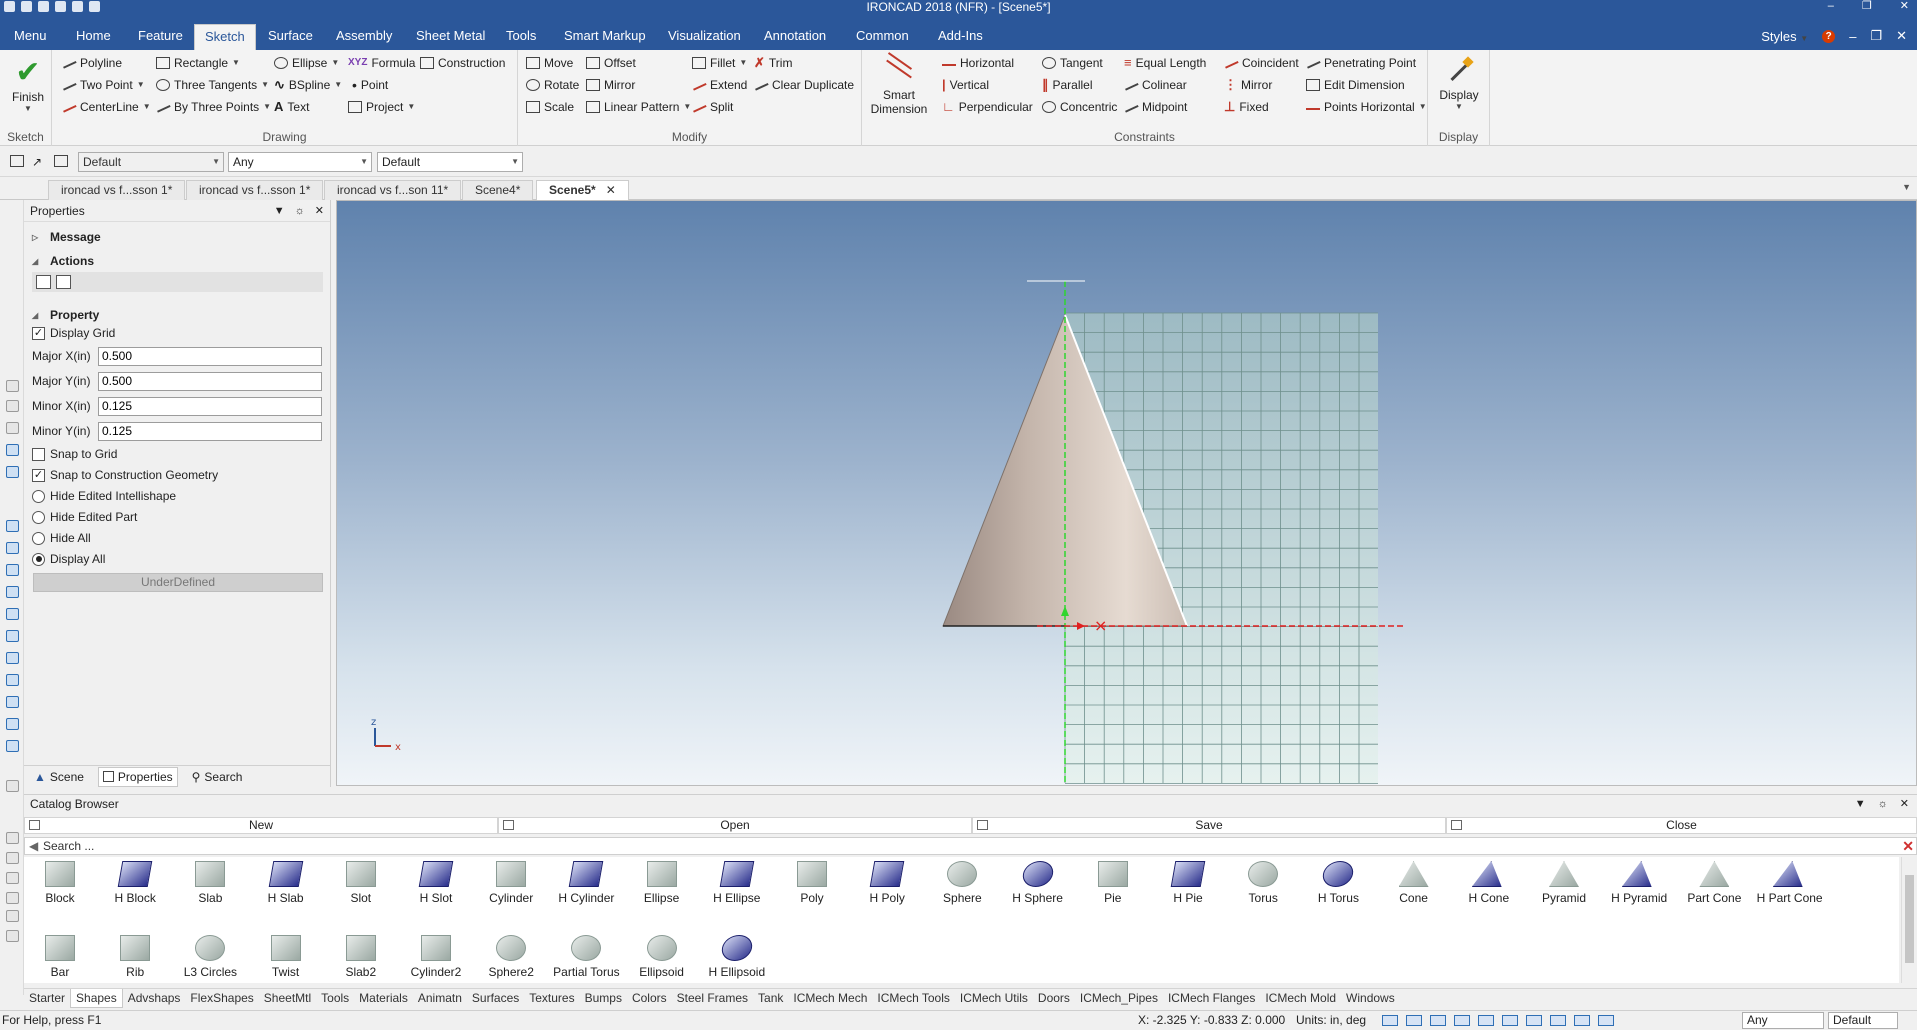 The height and width of the screenshot is (1030, 1917). Describe the element at coordinates (638, 107) in the screenshot. I see `linear-pattern-button: Linear Pattern ▼` at that location.